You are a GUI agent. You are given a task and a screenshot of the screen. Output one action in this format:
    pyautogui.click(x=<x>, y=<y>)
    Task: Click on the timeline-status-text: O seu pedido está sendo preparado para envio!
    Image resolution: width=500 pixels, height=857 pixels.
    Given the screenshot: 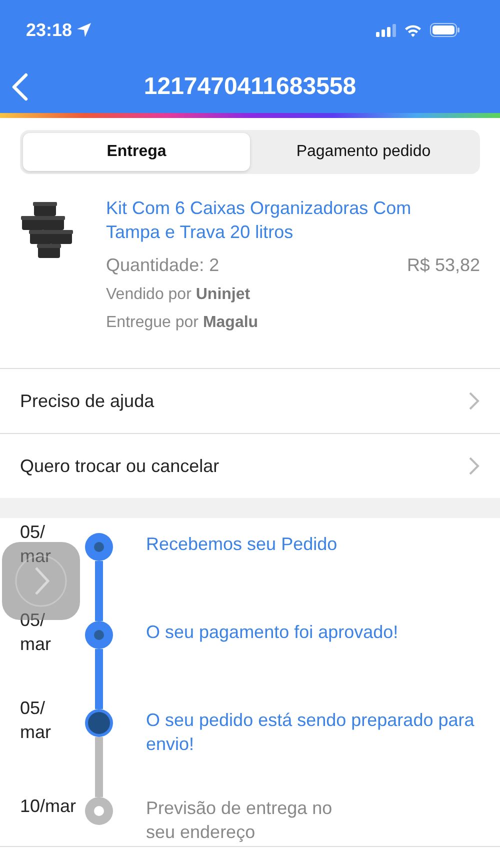 What is the action you would take?
    pyautogui.click(x=311, y=732)
    